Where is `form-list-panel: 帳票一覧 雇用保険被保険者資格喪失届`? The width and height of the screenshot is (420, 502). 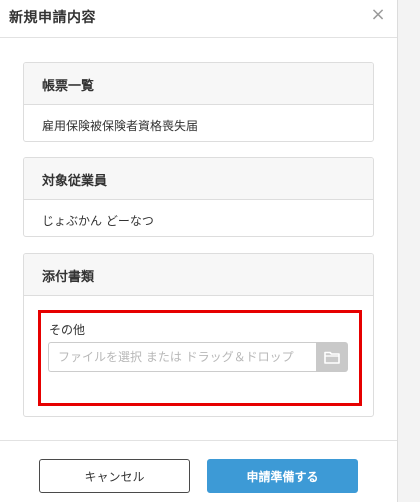 form-list-panel: 帳票一覧 雇用保険被保険者資格喪失届 is located at coordinates (198, 102).